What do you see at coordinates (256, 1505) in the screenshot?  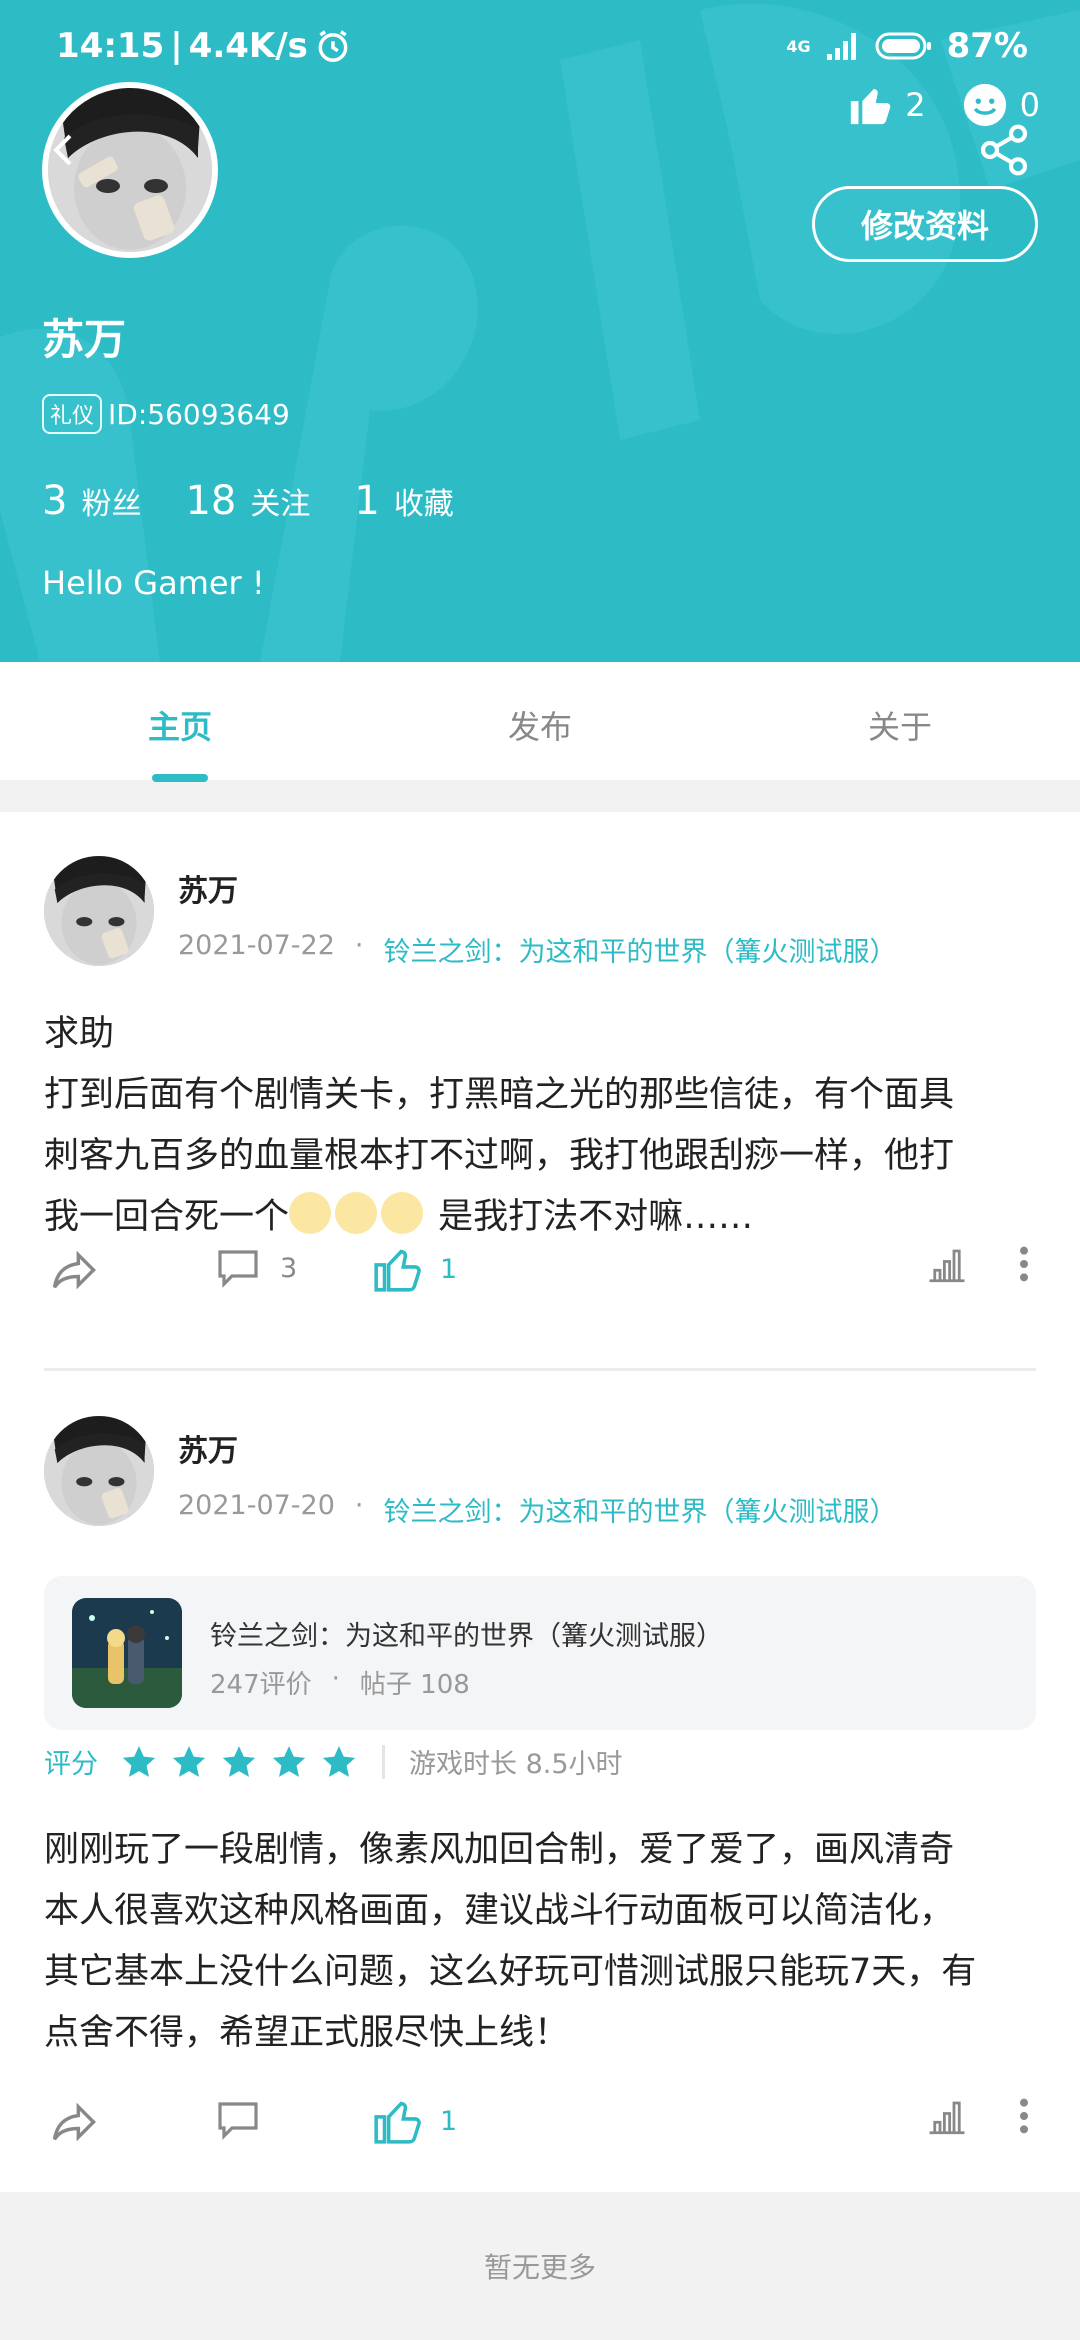 I see `post-date: 2021-07-20` at bounding box center [256, 1505].